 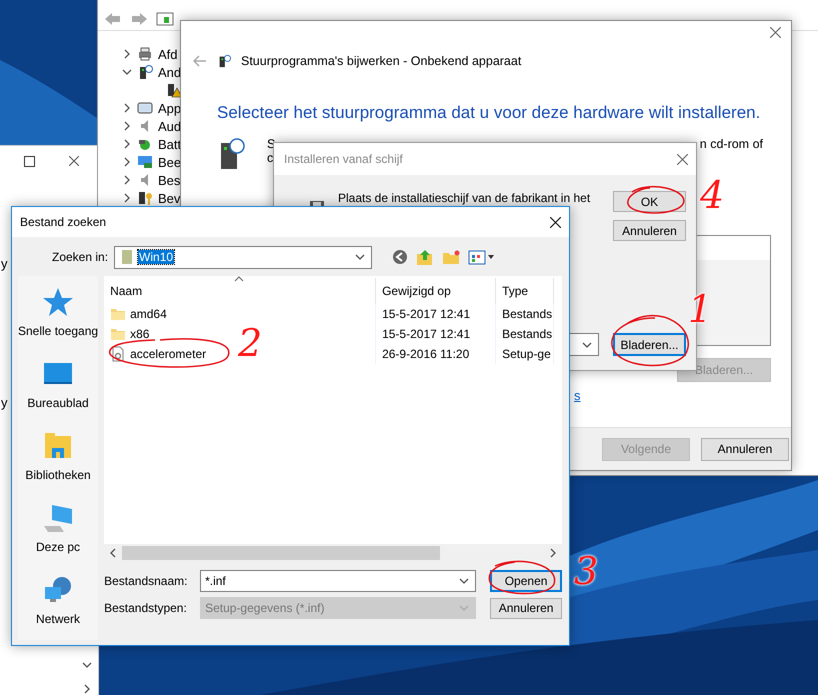 What do you see at coordinates (436, 291) in the screenshot?
I see `column-header: Gewijzigd op` at bounding box center [436, 291].